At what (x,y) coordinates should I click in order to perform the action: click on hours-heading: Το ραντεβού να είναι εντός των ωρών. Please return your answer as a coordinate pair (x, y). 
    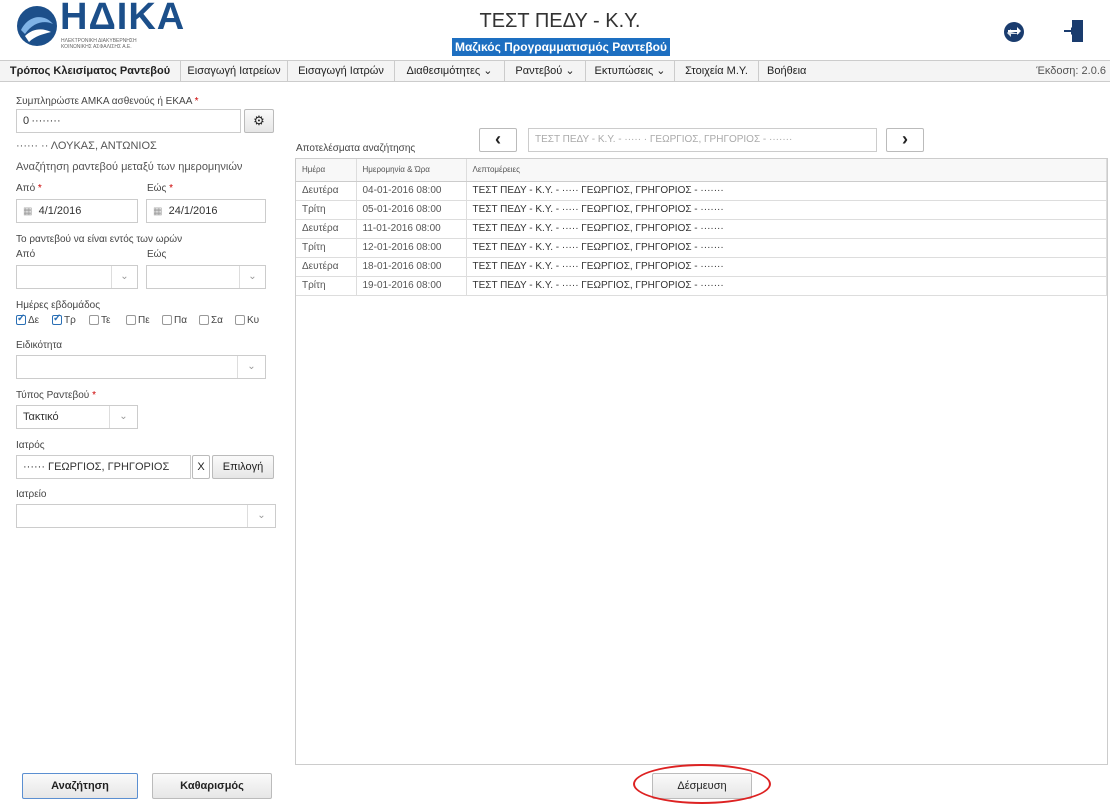
    Looking at the image, I should click on (99, 239).